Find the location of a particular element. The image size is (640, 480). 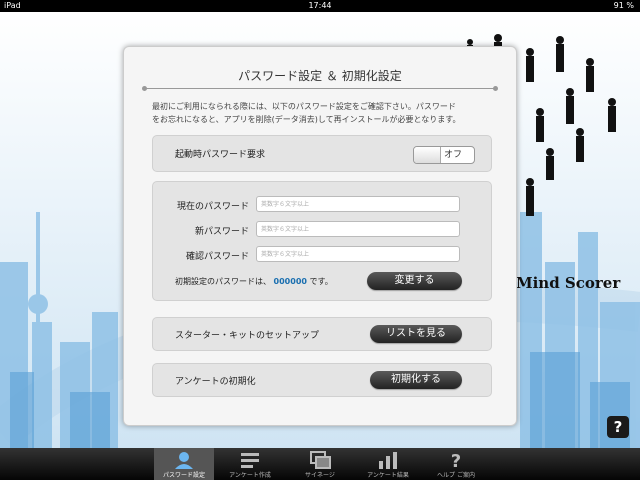

tab-password-settings: パスワード設定 is located at coordinates (184, 464).